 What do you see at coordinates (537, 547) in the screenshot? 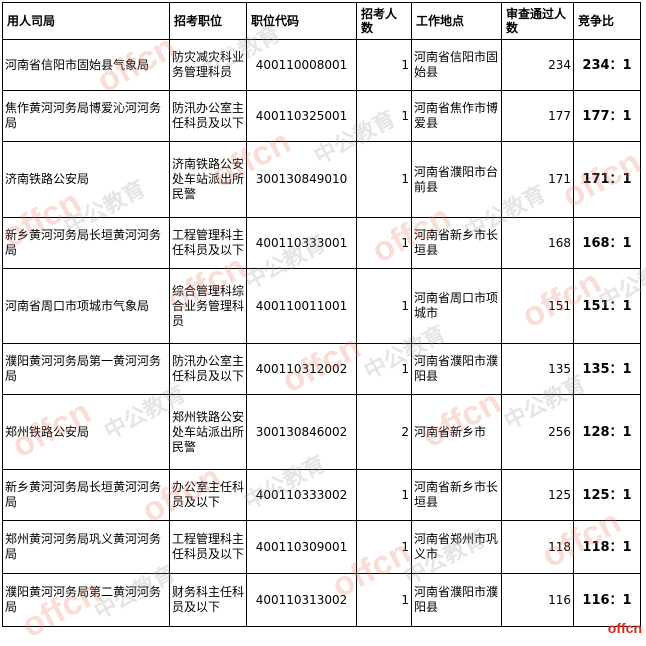
I see `passed-cell: 118` at bounding box center [537, 547].